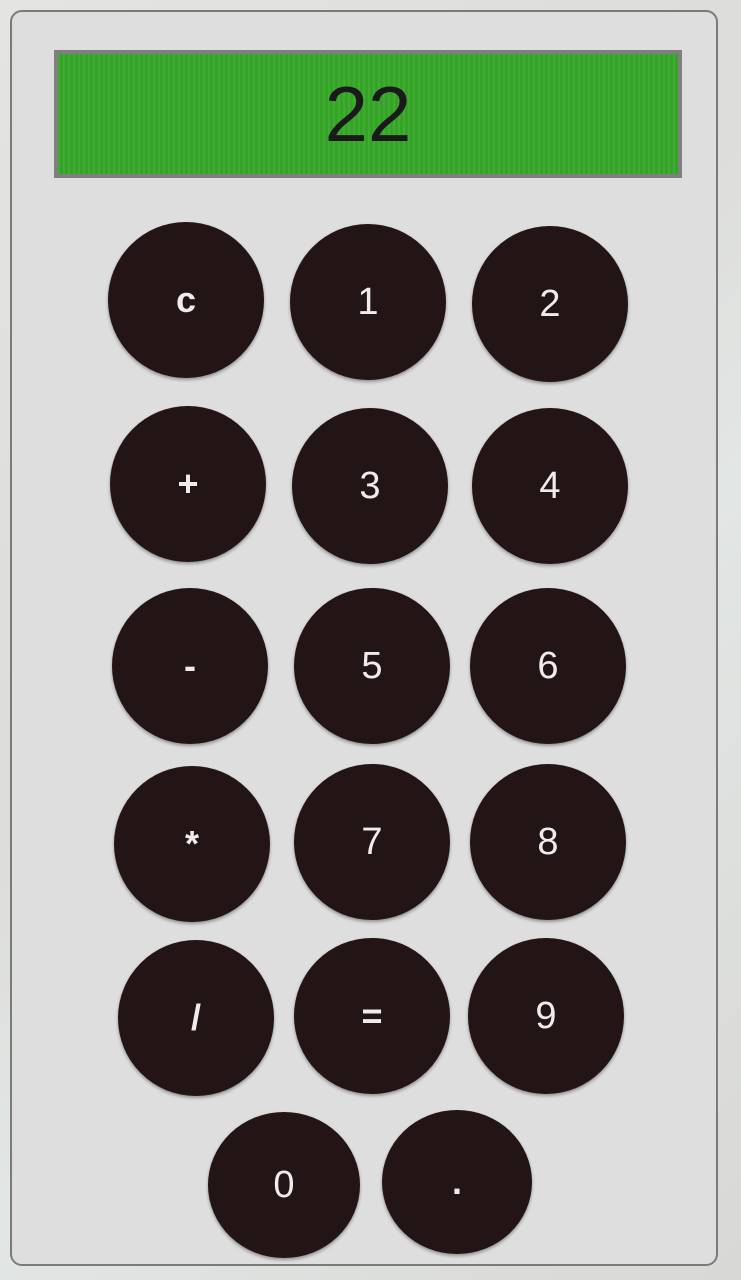 This screenshot has width=741, height=1280. I want to click on digit-2-button: 2, so click(550, 304).